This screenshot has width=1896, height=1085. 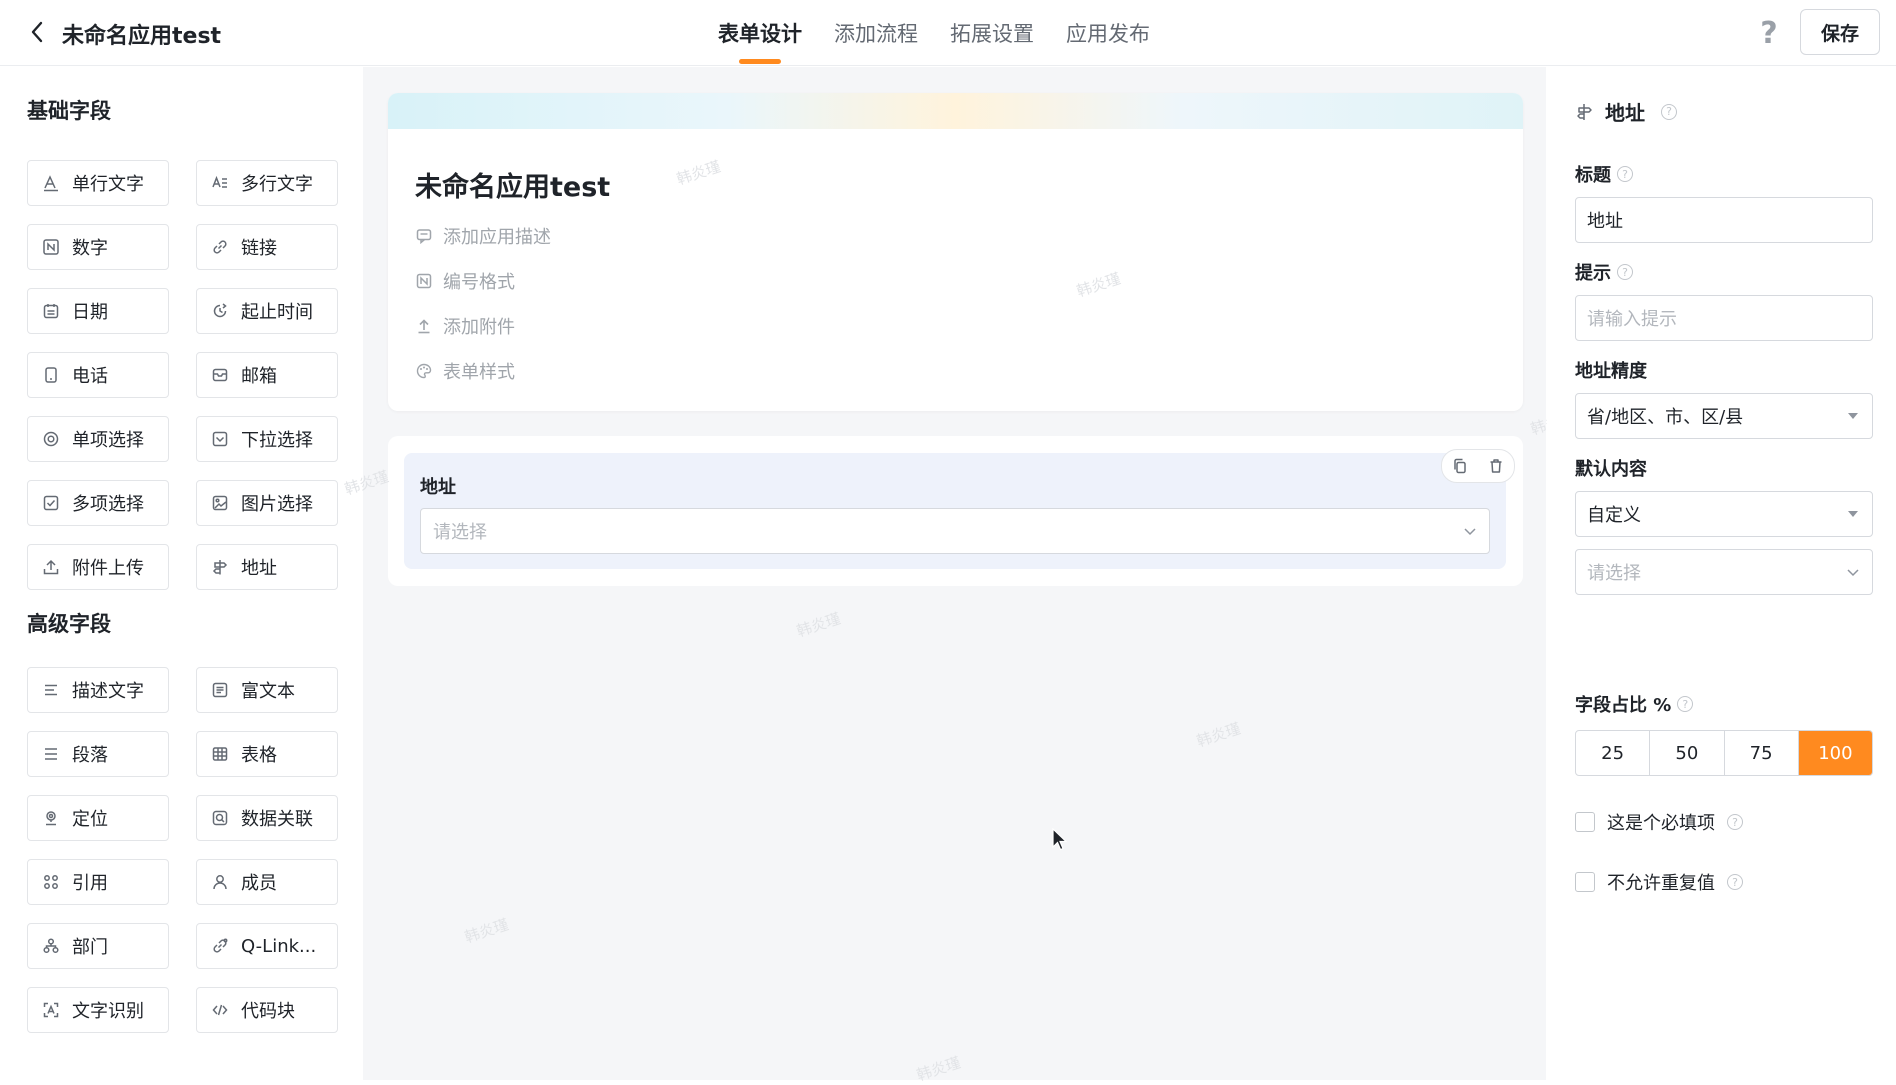 What do you see at coordinates (1496, 466) in the screenshot?
I see `trash-icon` at bounding box center [1496, 466].